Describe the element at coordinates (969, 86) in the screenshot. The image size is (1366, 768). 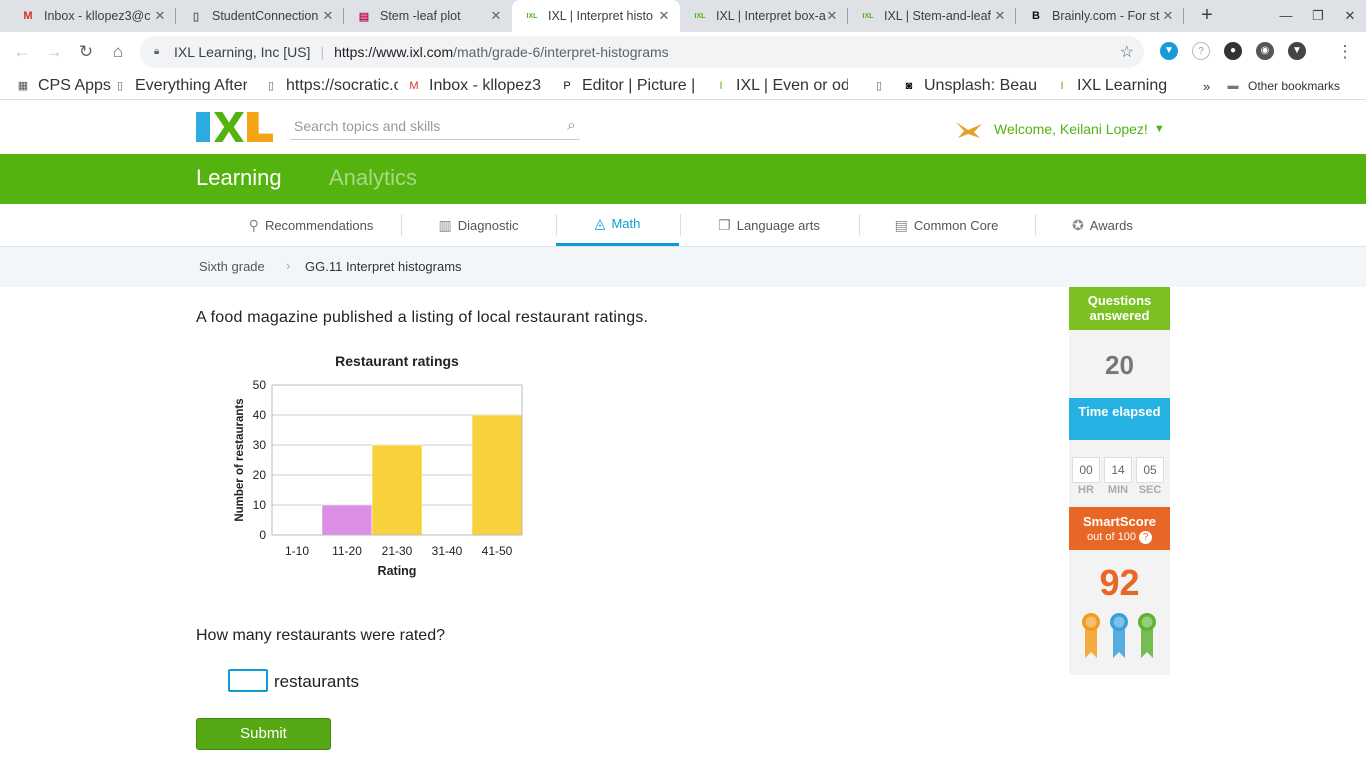
I see `bookmark-item: ◙Unsplash: Beautiful F` at that location.